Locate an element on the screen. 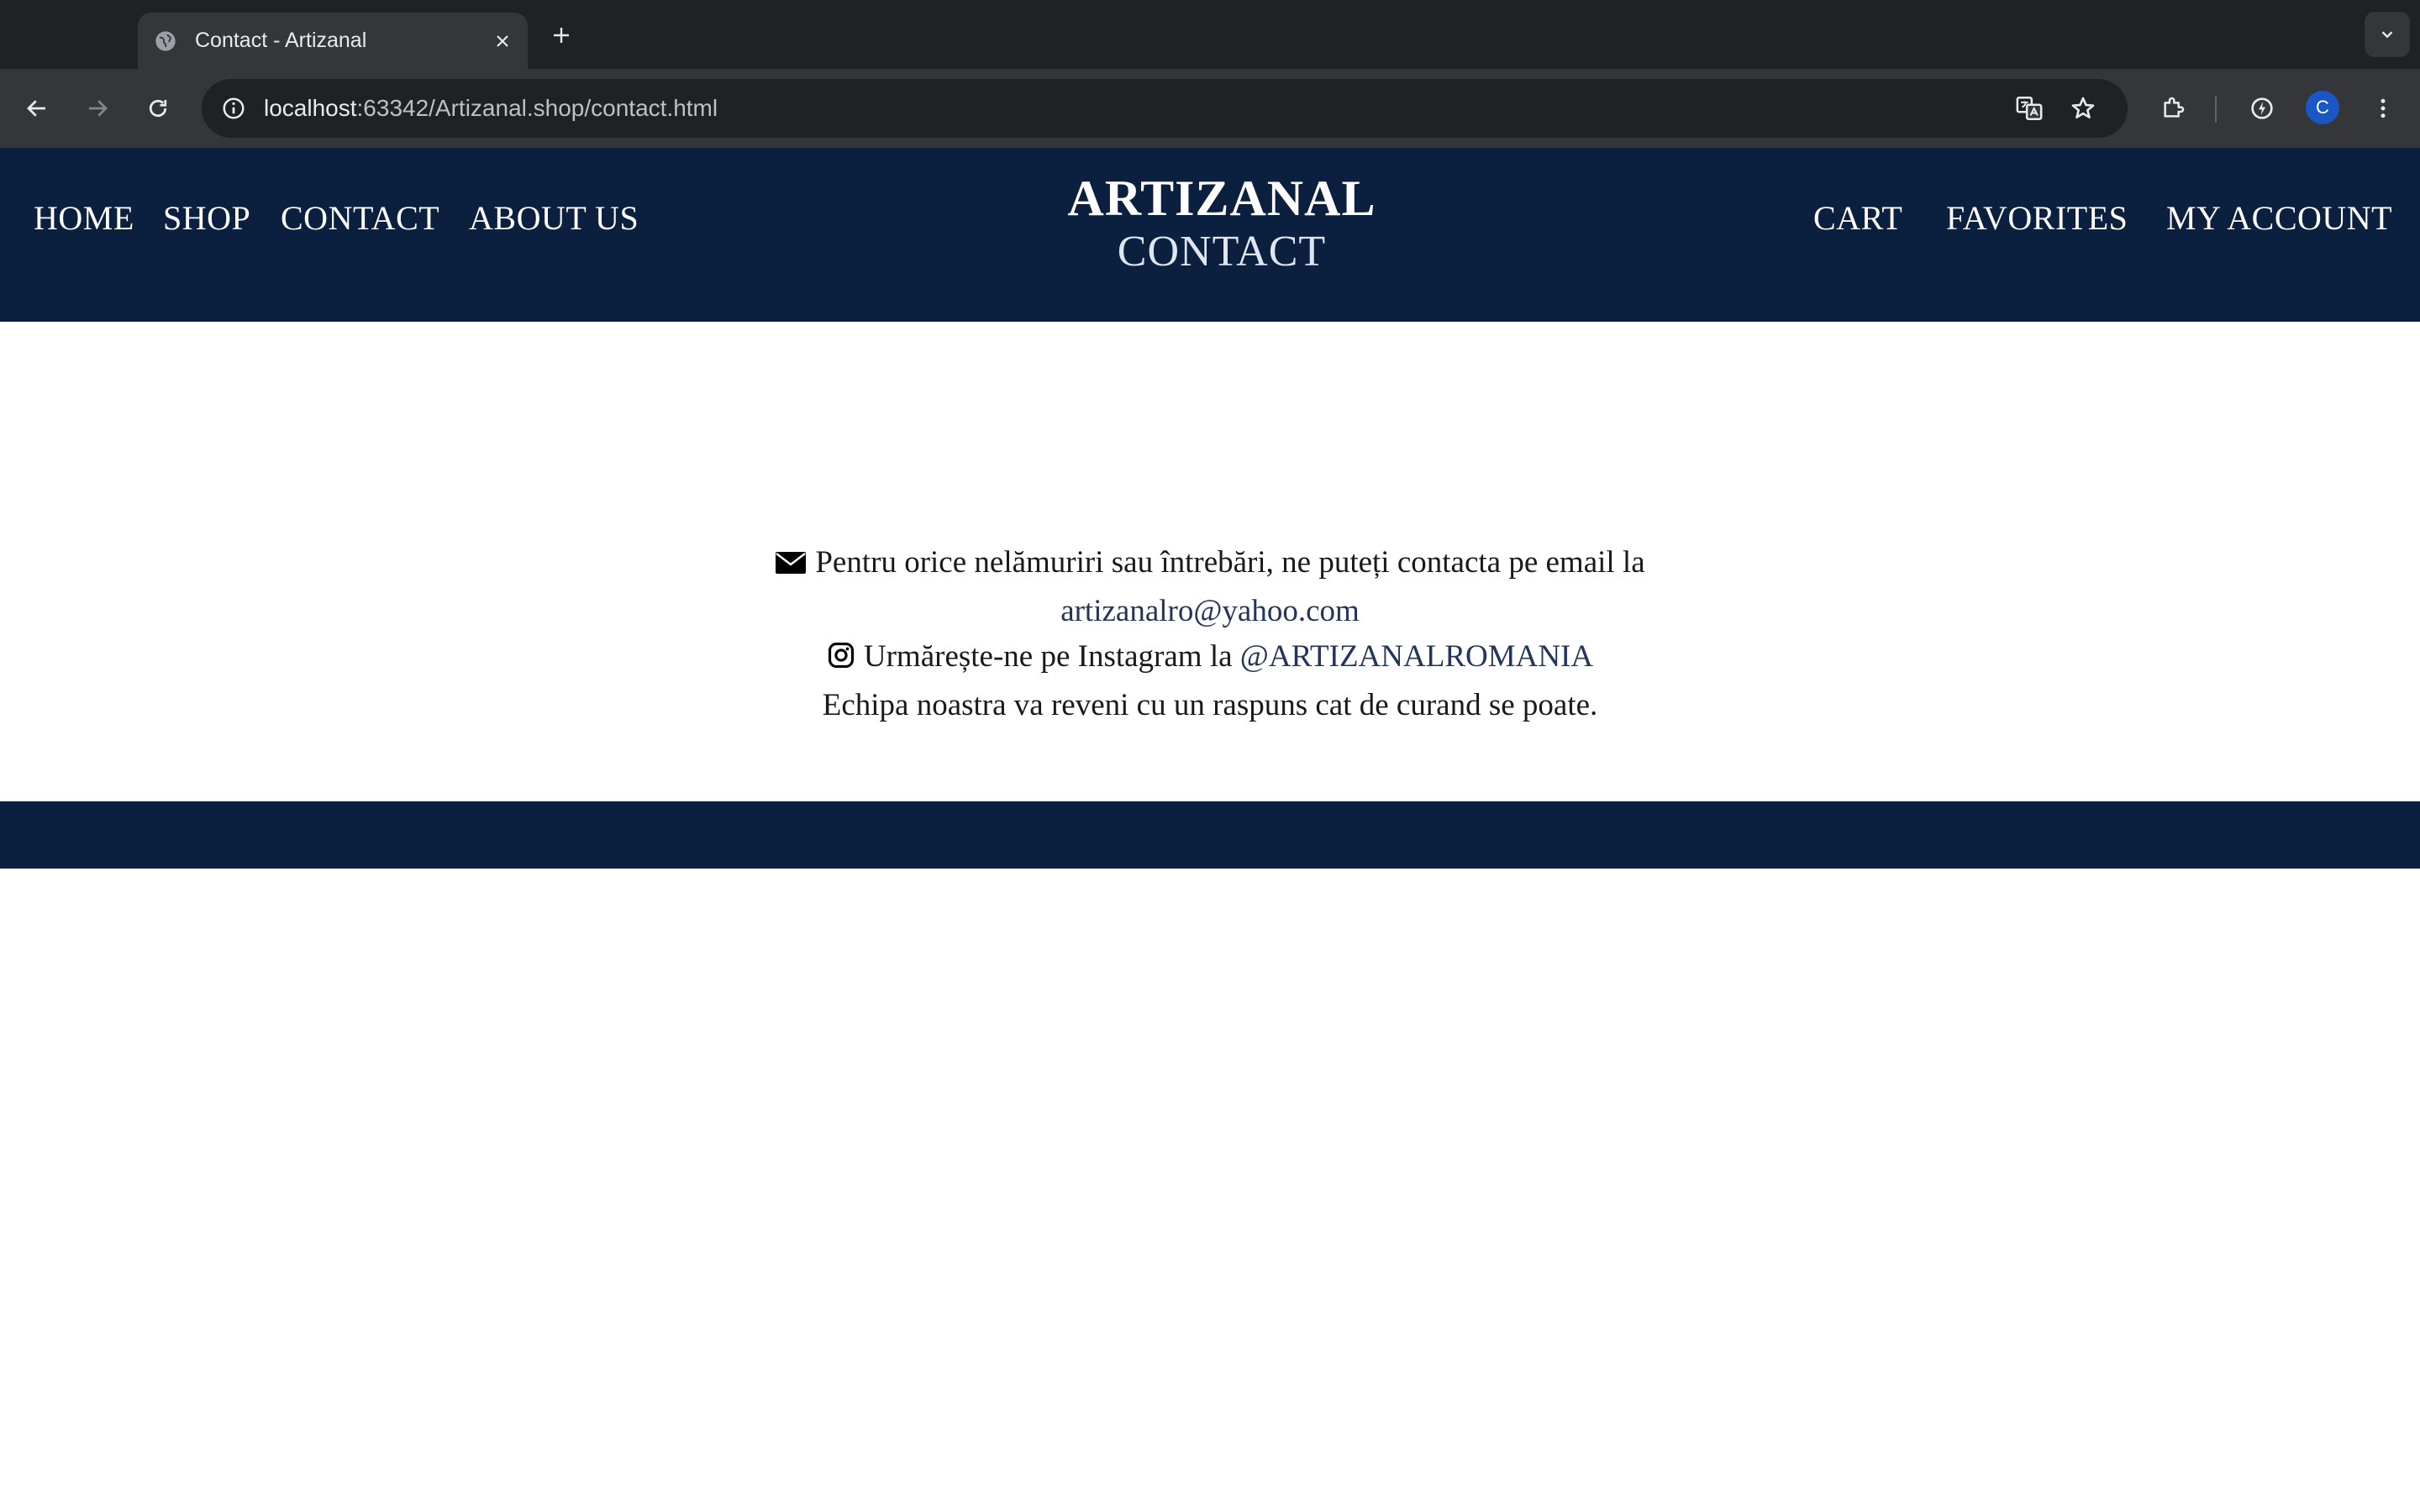 The image size is (2420, 1512). browser-tab-strip: Contact - Artizanal is located at coordinates (1210, 34).